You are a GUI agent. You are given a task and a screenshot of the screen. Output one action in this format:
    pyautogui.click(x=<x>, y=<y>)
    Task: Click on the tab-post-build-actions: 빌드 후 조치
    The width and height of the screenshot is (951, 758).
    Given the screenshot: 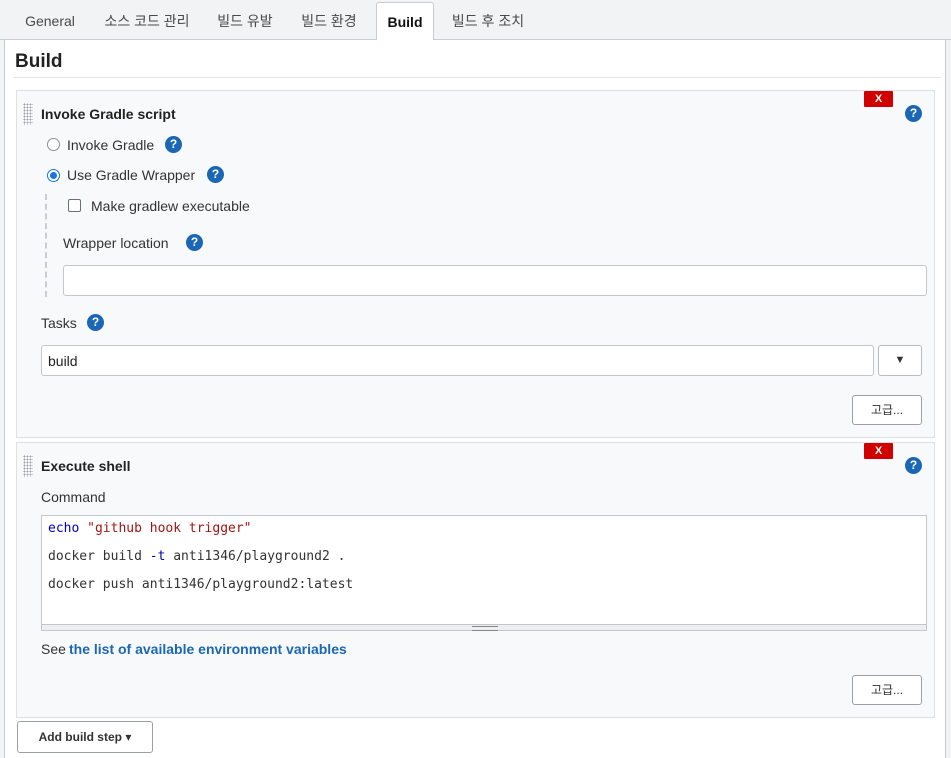 What is the action you would take?
    pyautogui.click(x=488, y=21)
    